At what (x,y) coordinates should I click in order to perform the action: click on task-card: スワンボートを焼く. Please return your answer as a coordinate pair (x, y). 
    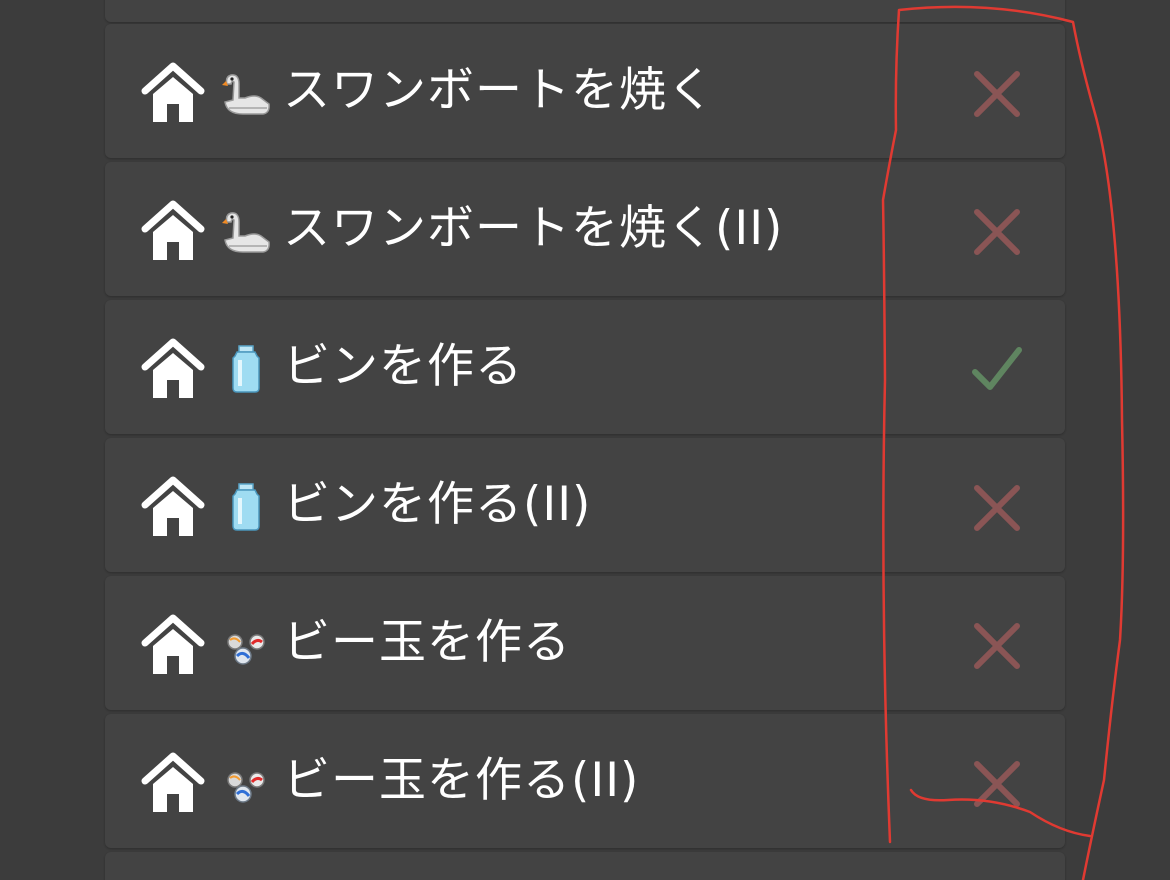
    Looking at the image, I should click on (585, 91).